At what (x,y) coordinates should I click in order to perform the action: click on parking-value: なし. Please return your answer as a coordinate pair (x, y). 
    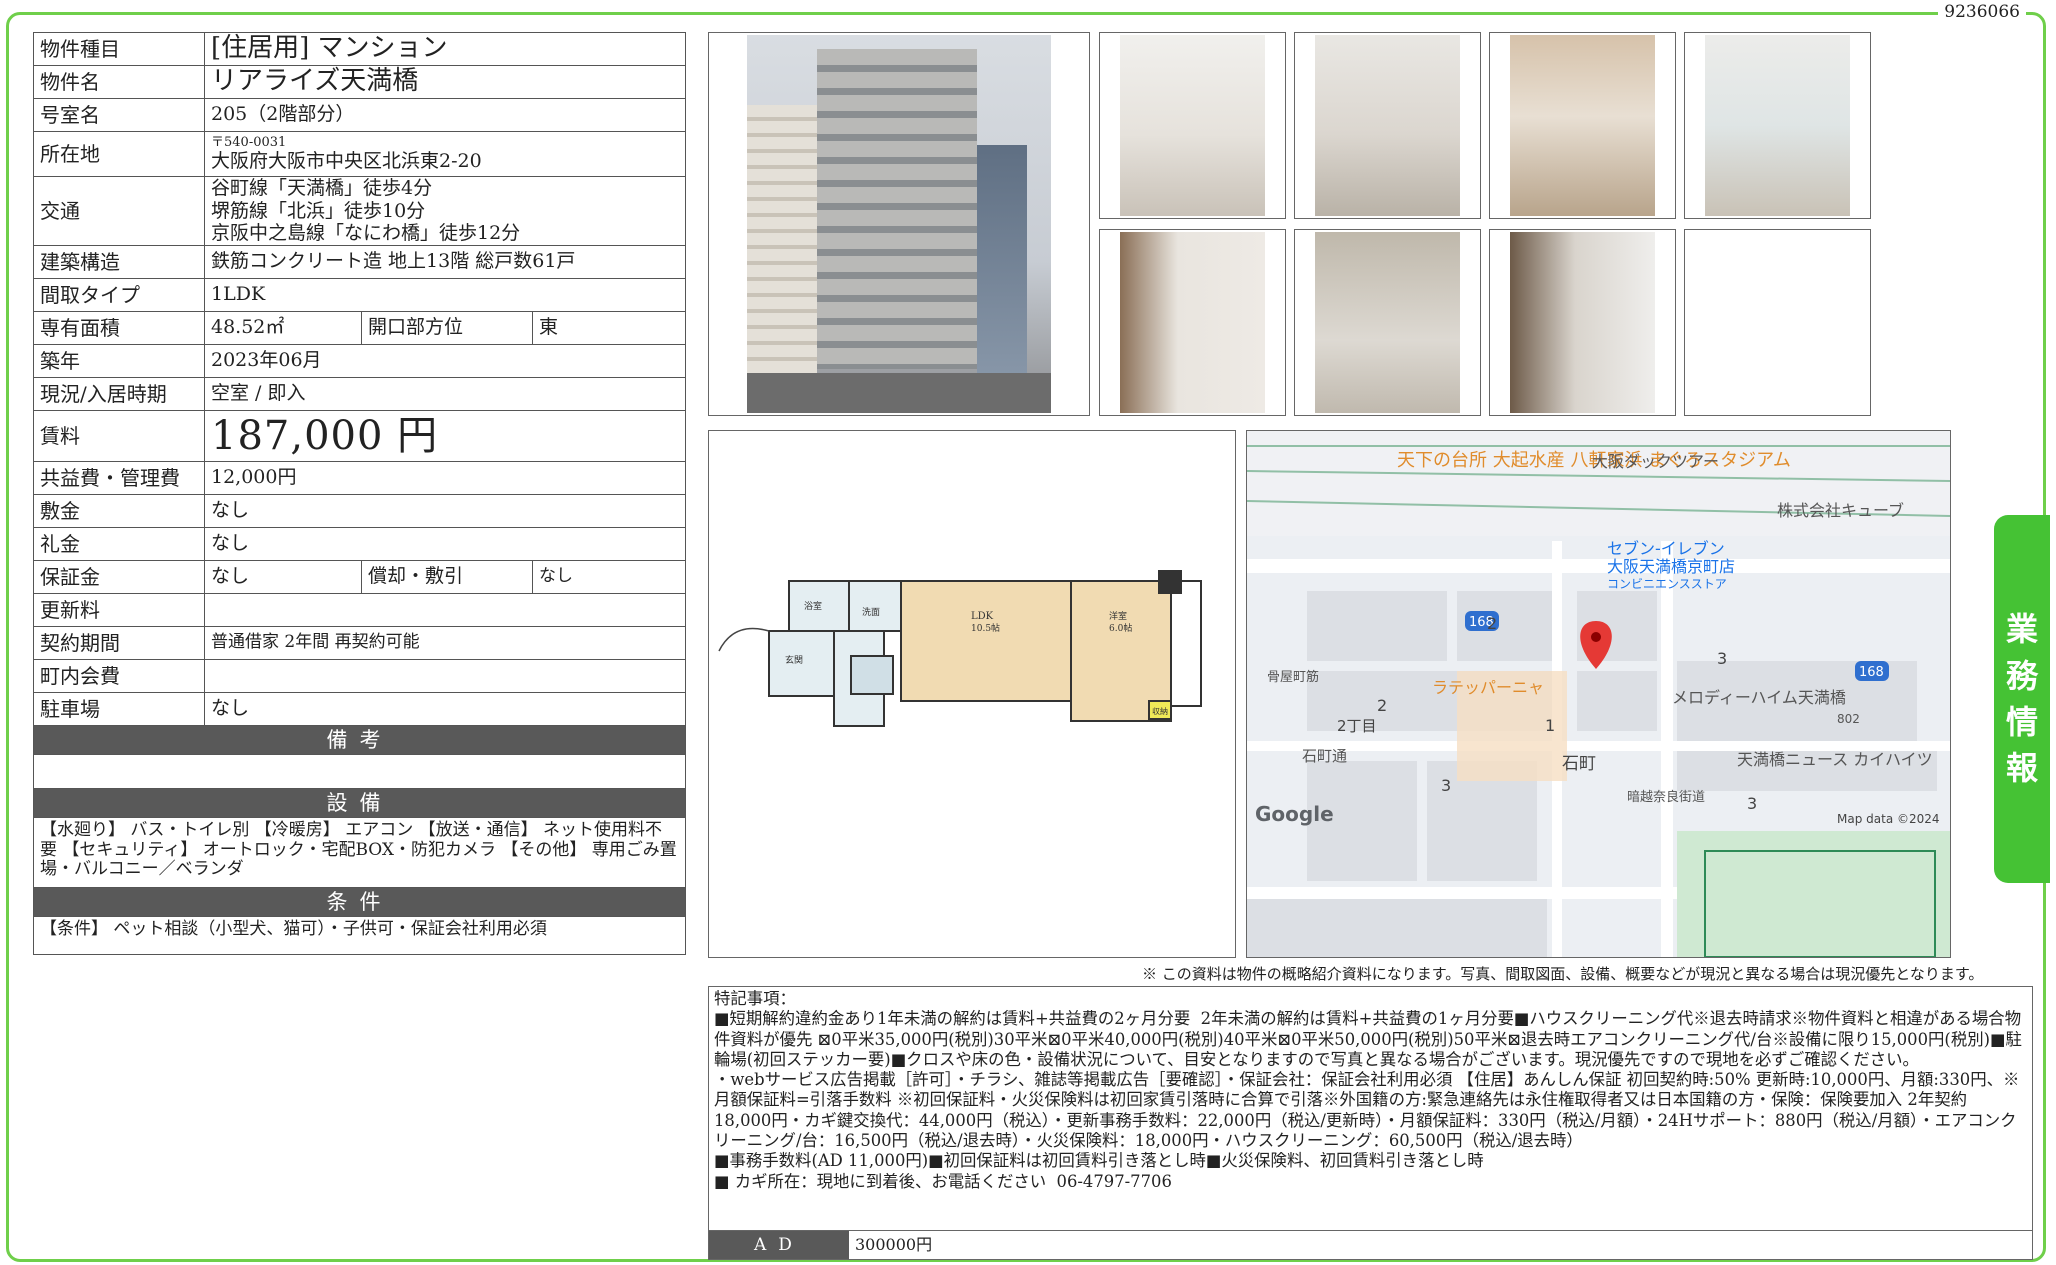
    Looking at the image, I should click on (445, 709).